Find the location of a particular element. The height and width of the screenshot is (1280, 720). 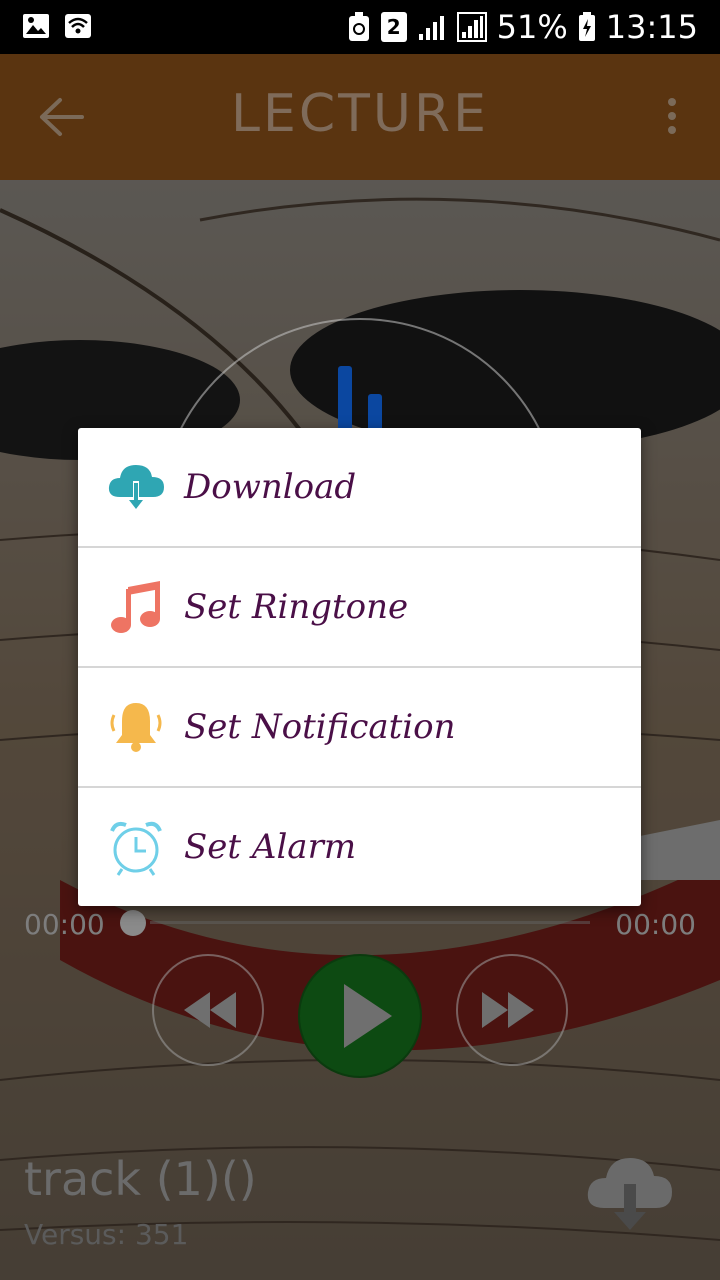

battery-percent: 51% is located at coordinates (532, 27).